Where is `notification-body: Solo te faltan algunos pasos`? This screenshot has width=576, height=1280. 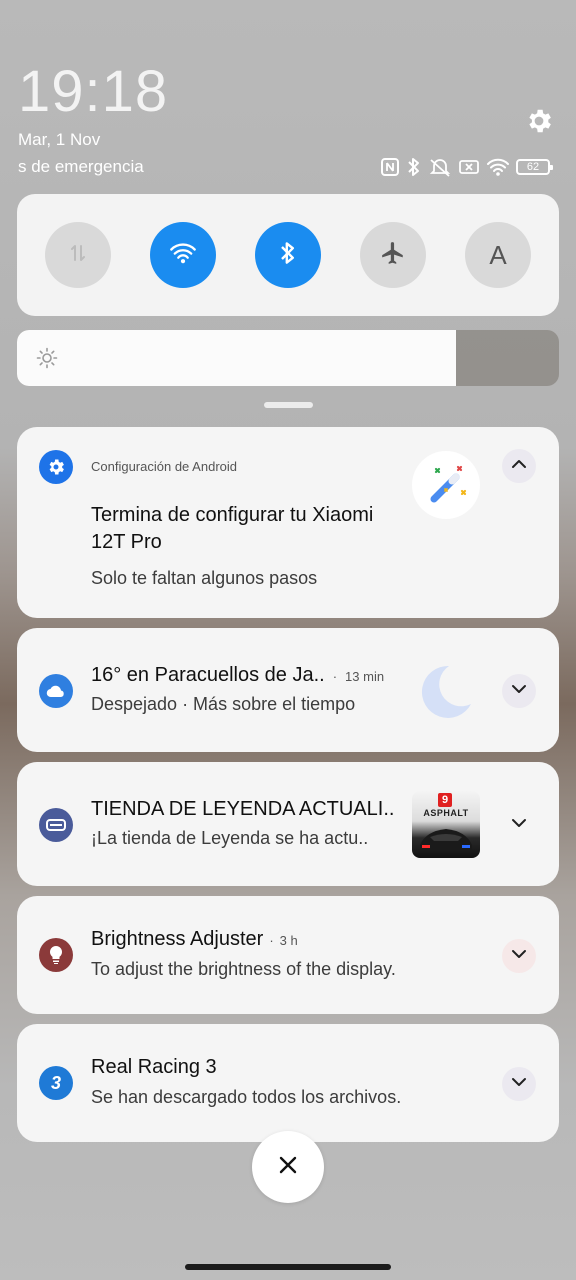 notification-body: Solo te faltan algunos pasos is located at coordinates (204, 578).